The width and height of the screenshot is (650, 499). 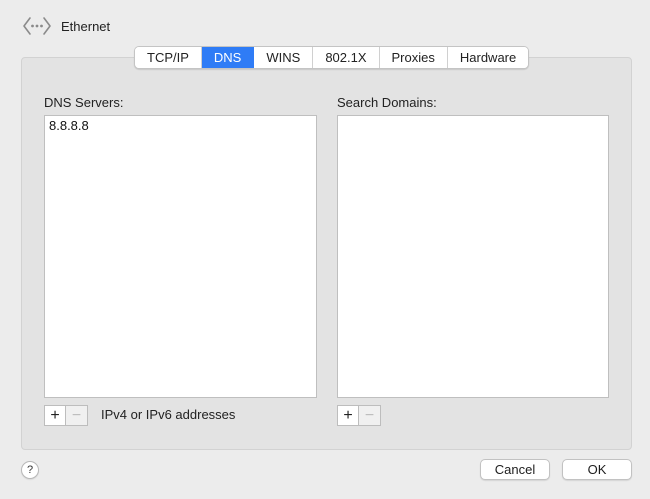 I want to click on add-search-domain-button: +, so click(x=348, y=415).